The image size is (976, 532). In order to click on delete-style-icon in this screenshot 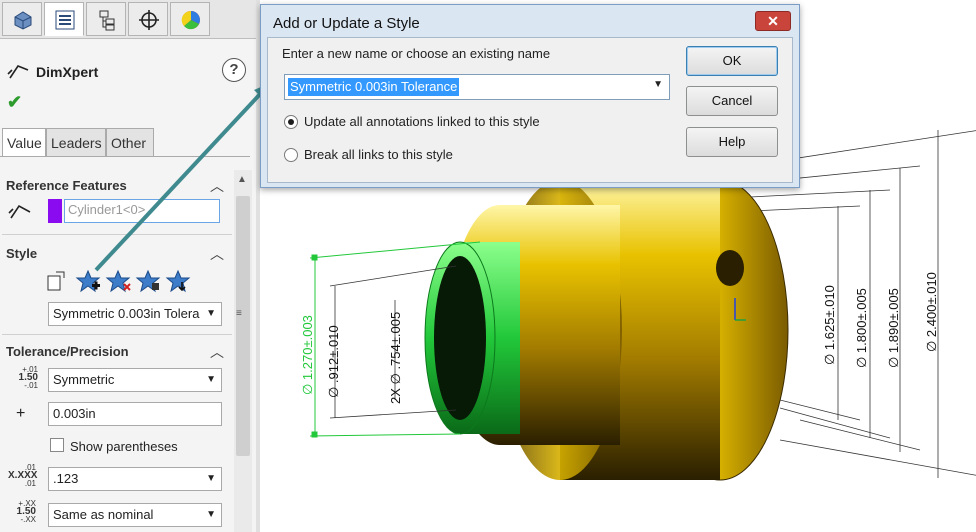, I will do `click(118, 281)`.